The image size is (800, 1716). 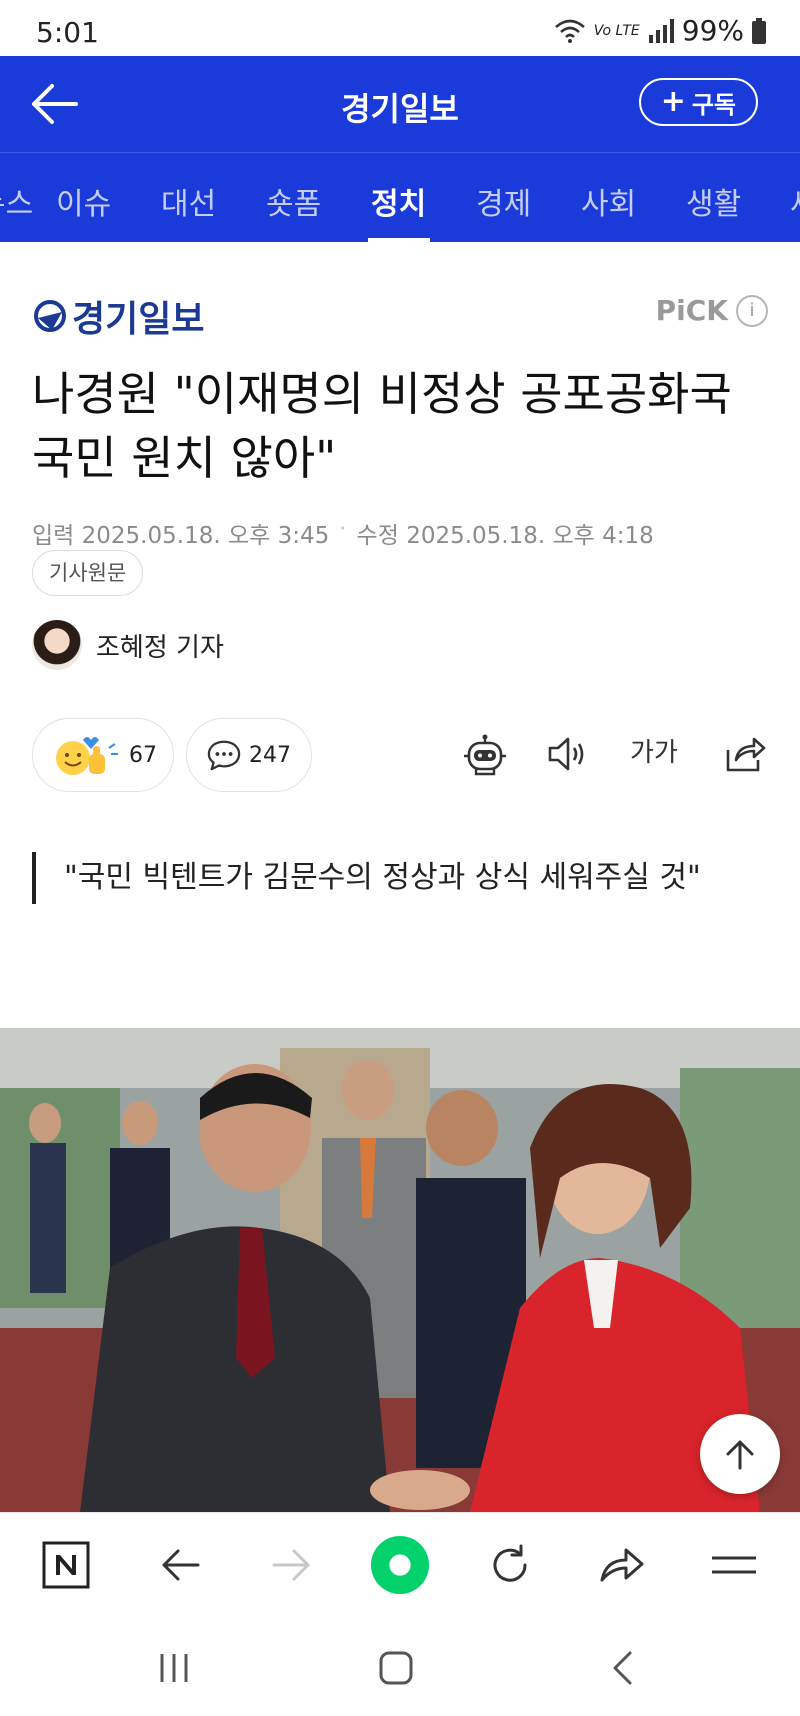 I want to click on subscribe-button: + 구독, so click(x=698, y=102).